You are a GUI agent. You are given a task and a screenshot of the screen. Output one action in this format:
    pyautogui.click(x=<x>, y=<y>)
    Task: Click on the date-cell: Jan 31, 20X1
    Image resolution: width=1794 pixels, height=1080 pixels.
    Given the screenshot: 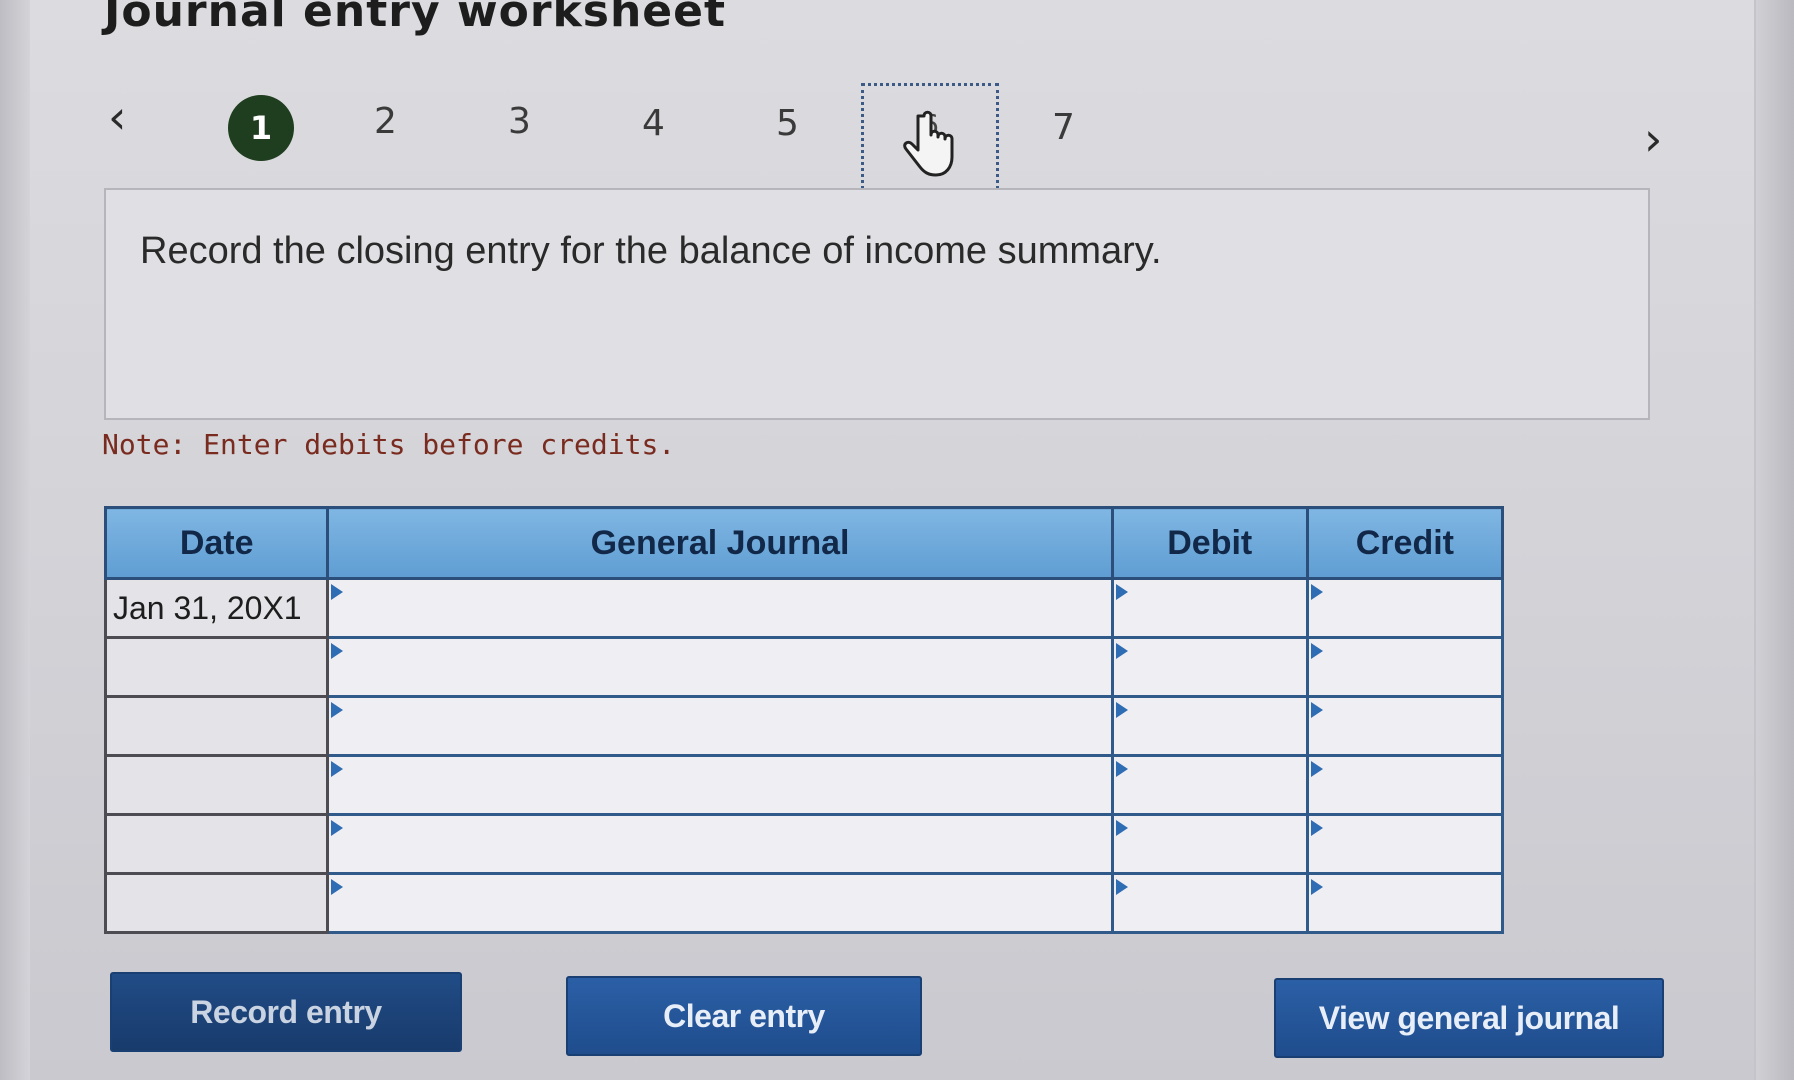 What is the action you would take?
    pyautogui.click(x=216, y=608)
    